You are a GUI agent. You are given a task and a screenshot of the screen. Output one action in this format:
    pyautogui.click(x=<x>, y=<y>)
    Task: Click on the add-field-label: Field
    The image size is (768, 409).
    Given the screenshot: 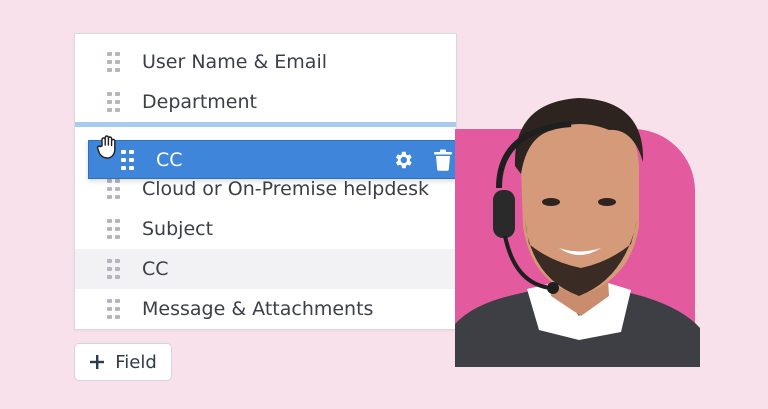 What is the action you would take?
    pyautogui.click(x=136, y=362)
    